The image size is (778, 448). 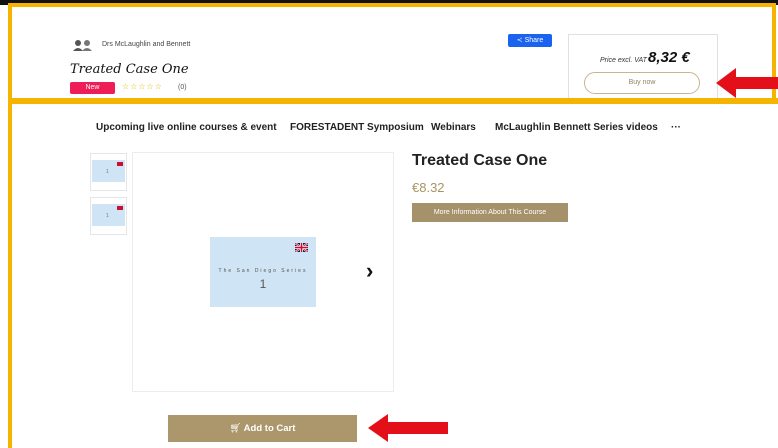 I want to click on add-to-cart-label: Add to Cart, so click(x=269, y=428).